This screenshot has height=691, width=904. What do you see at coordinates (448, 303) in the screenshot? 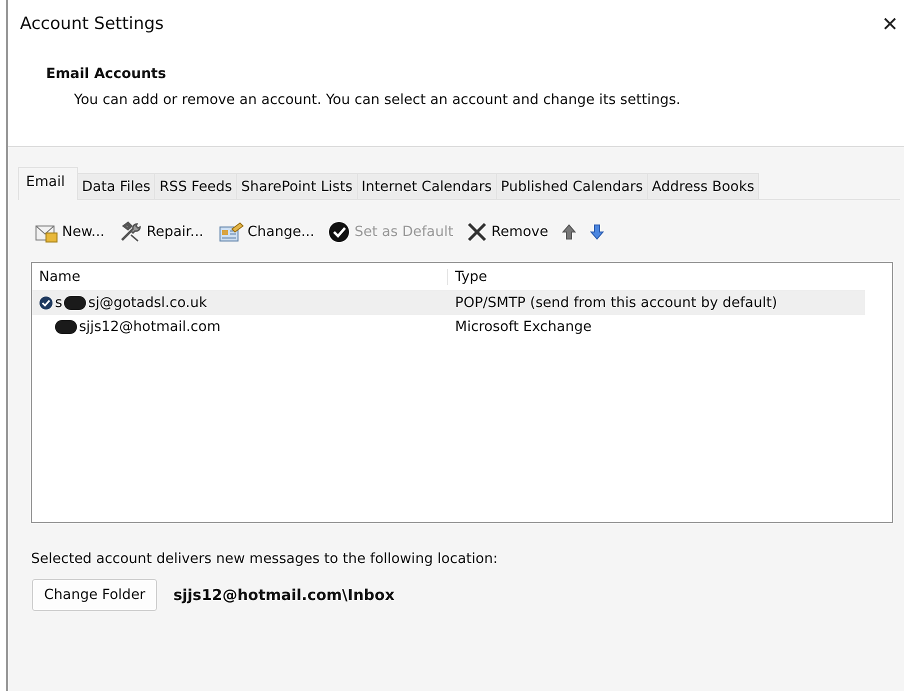
I see `account-row: s sj@gotadsl.co.uk POP/SMTP (send from this account by default)` at bounding box center [448, 303].